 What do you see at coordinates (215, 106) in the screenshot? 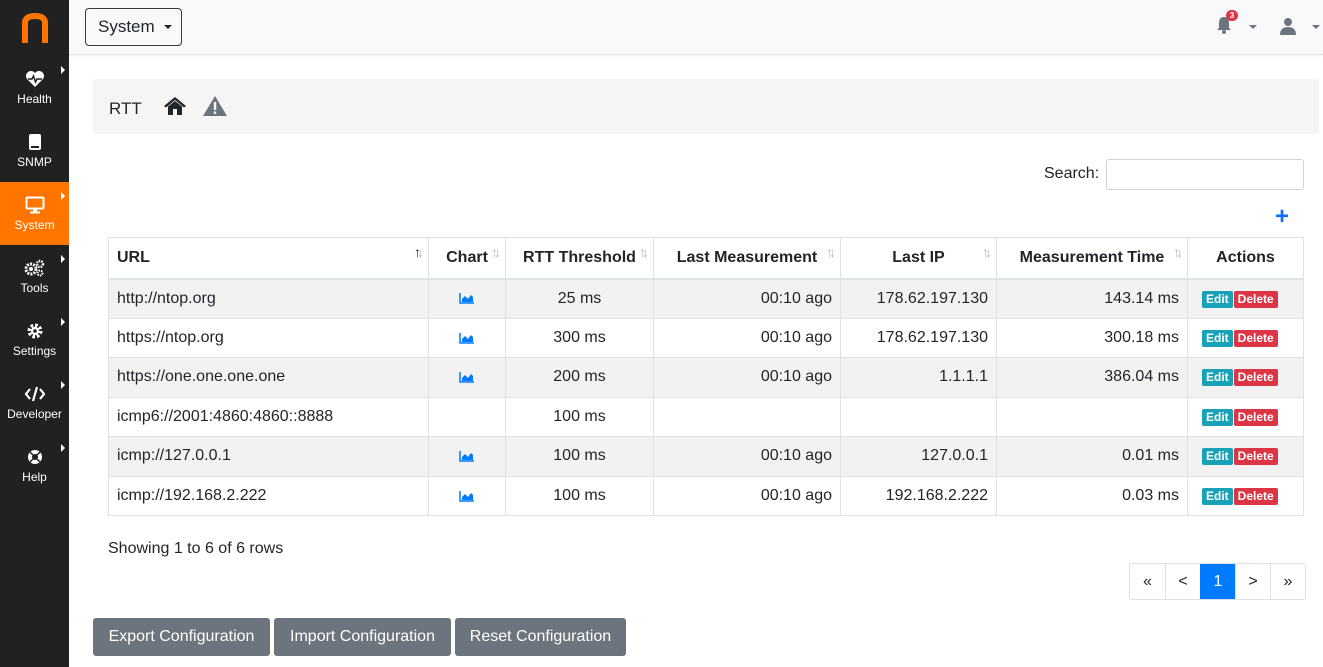
I see `warning-icon` at bounding box center [215, 106].